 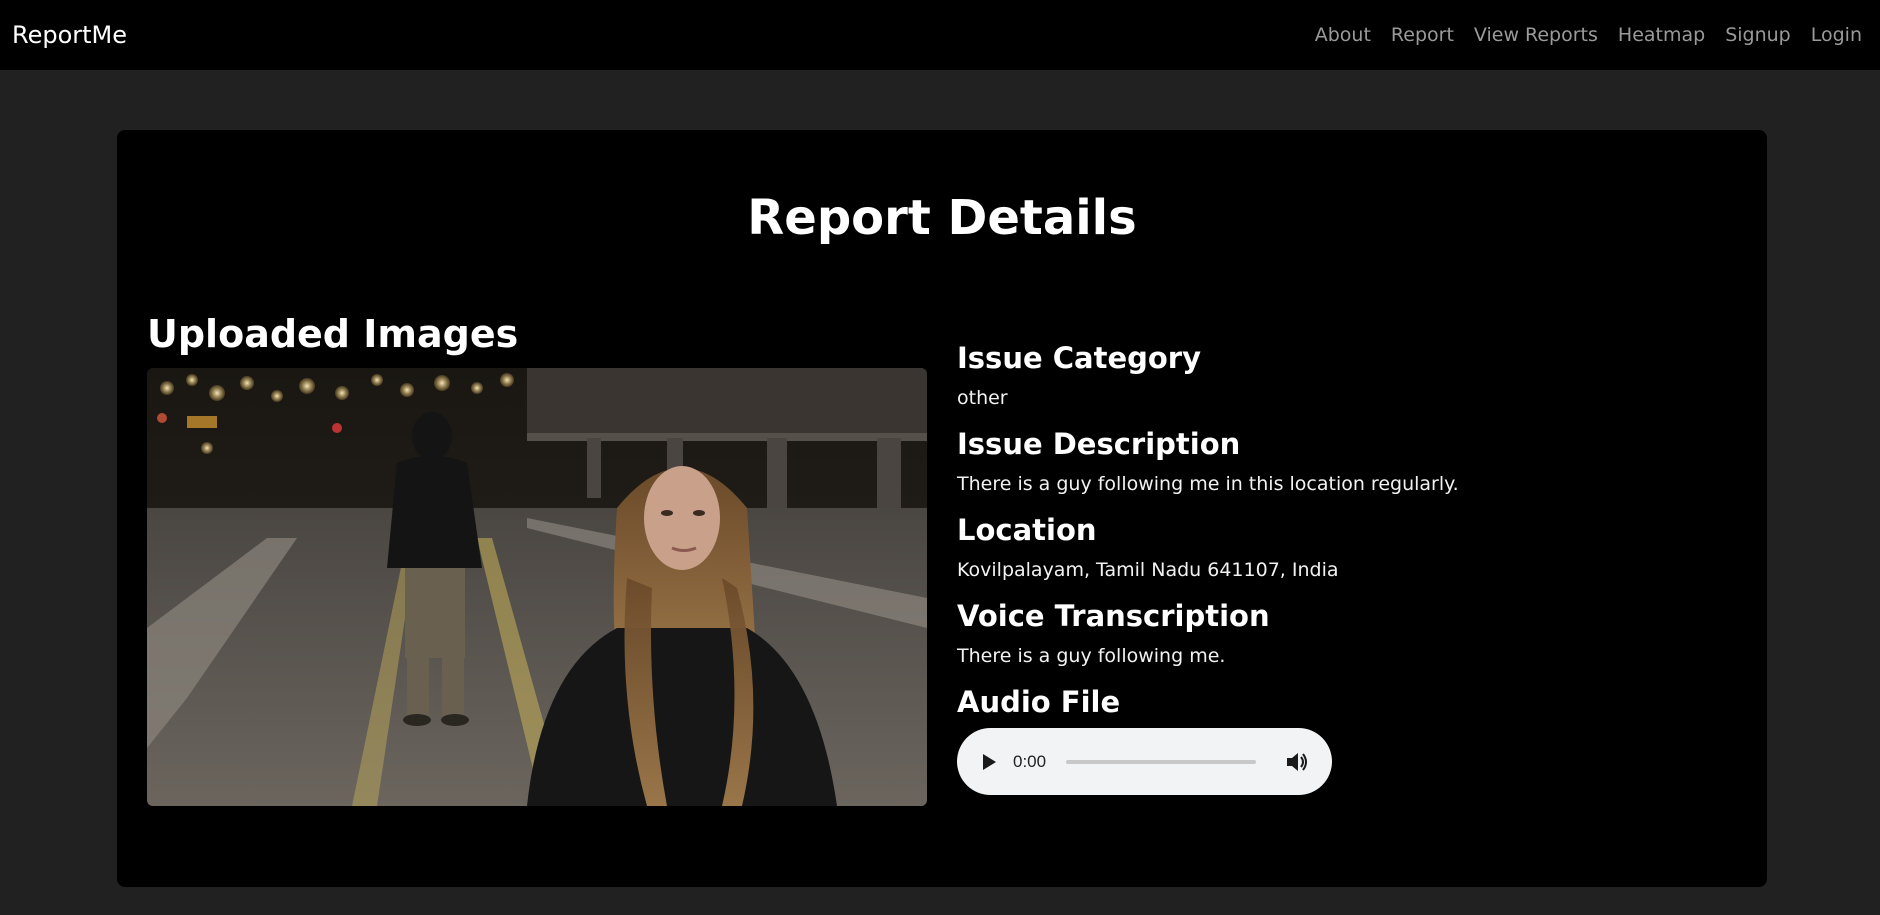 What do you see at coordinates (1297, 762) in the screenshot?
I see `volume-icon` at bounding box center [1297, 762].